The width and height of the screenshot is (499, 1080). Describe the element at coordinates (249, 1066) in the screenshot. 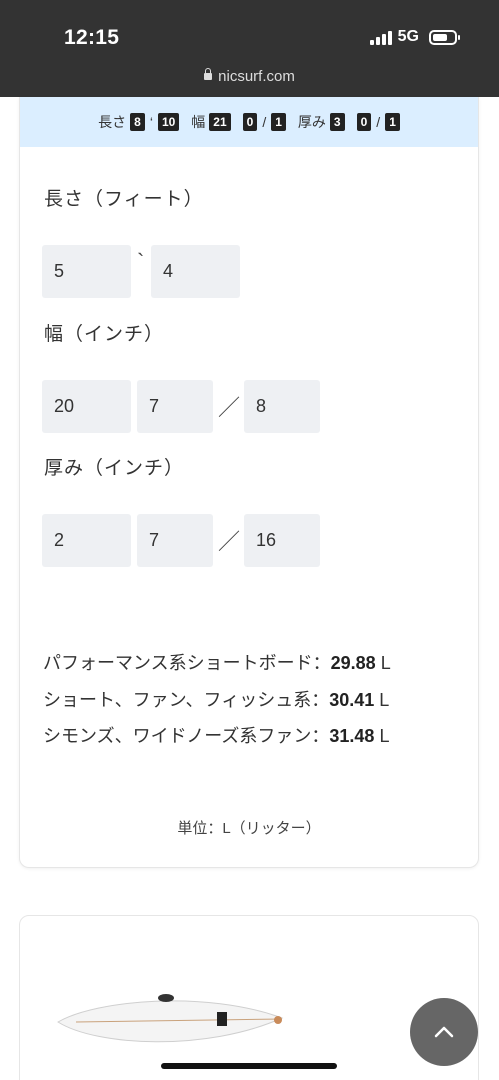

I see `home-indicator` at that location.